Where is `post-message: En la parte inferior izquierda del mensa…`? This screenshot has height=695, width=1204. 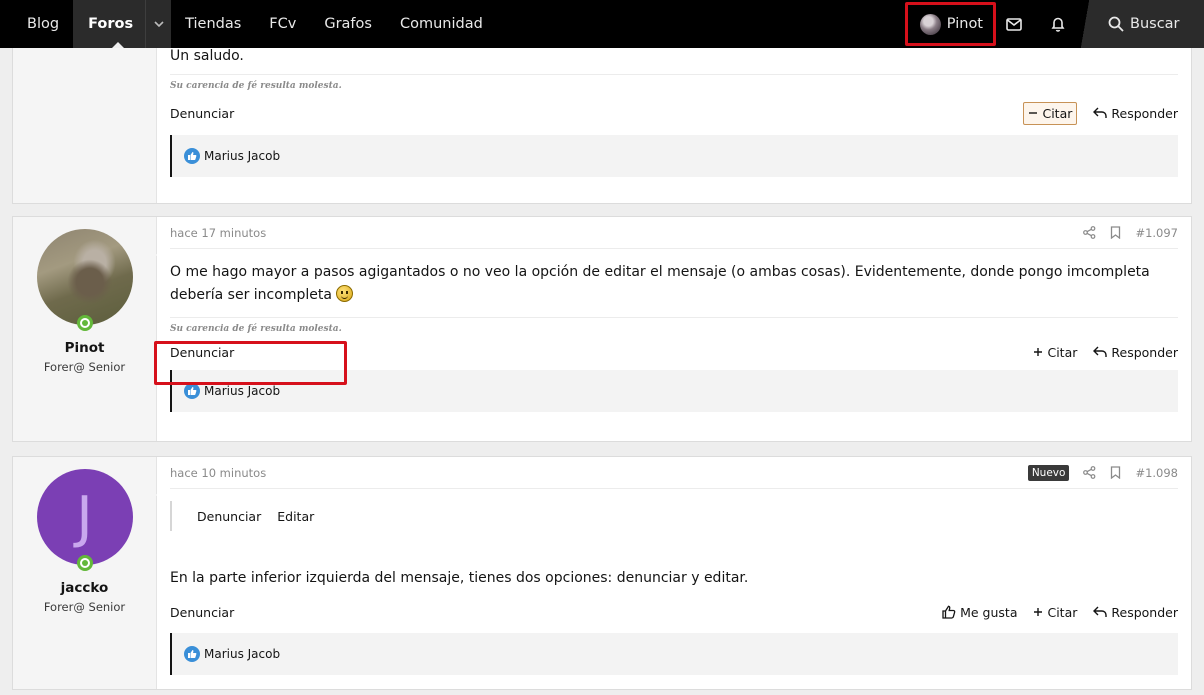 post-message: En la parte inferior izquierda del mensa… is located at coordinates (459, 578).